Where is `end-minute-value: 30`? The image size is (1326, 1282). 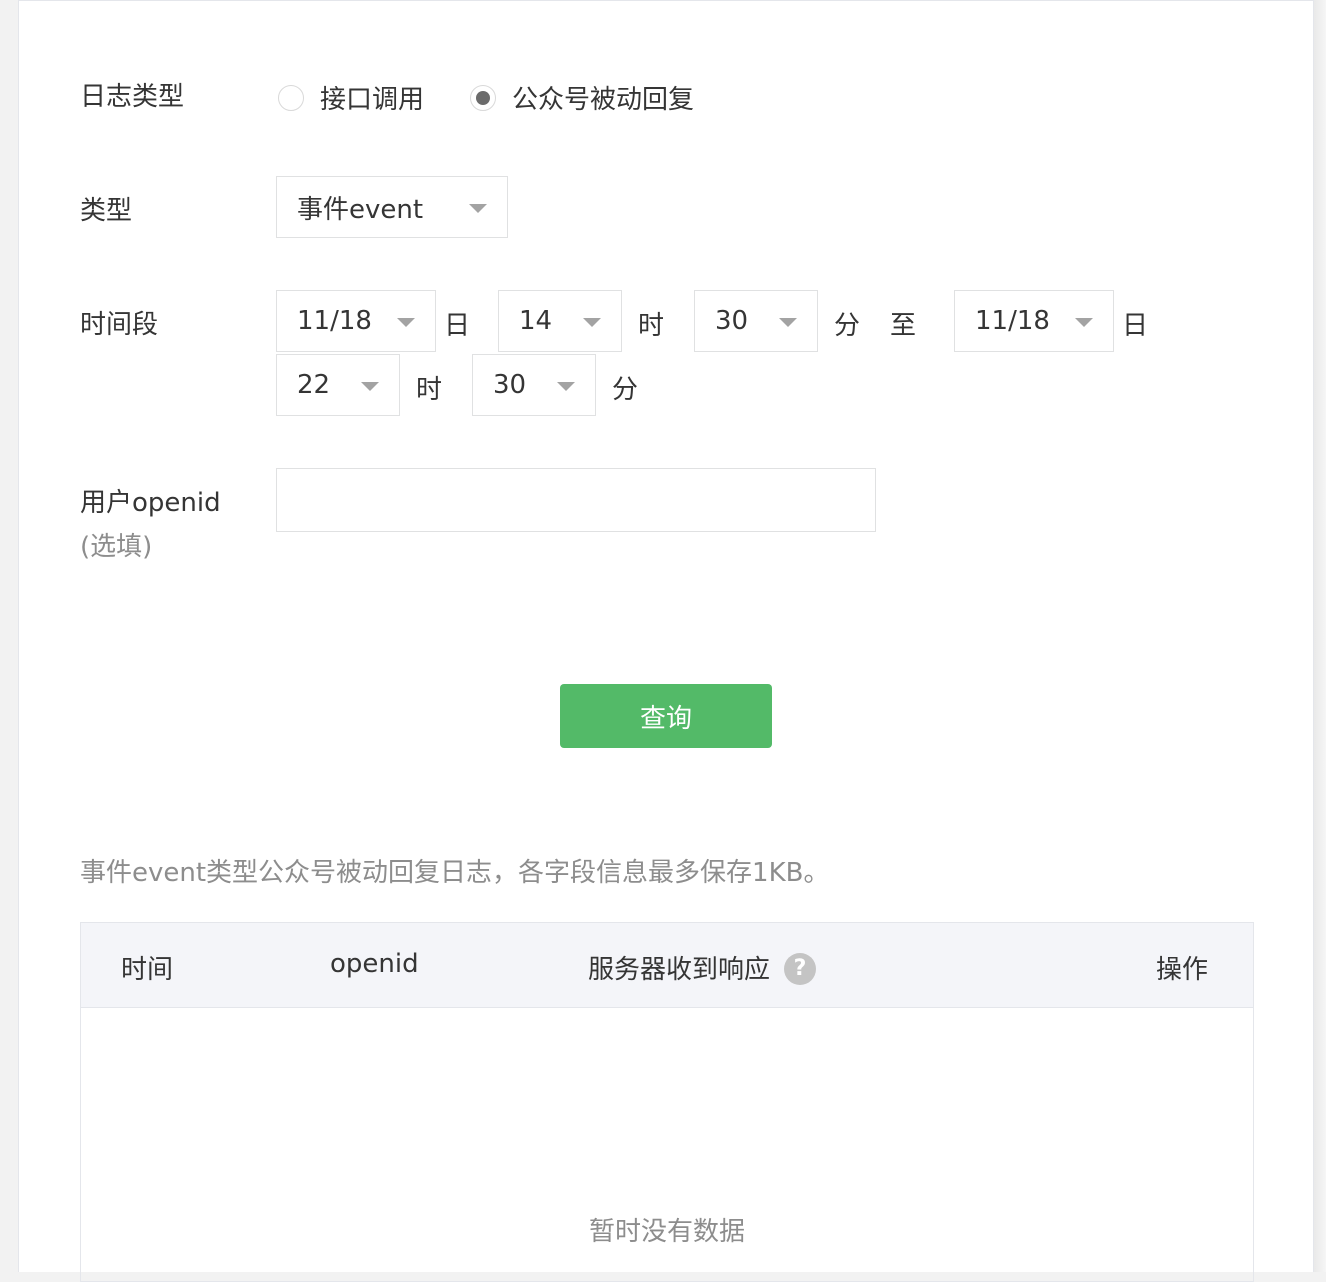 end-minute-value: 30 is located at coordinates (510, 385).